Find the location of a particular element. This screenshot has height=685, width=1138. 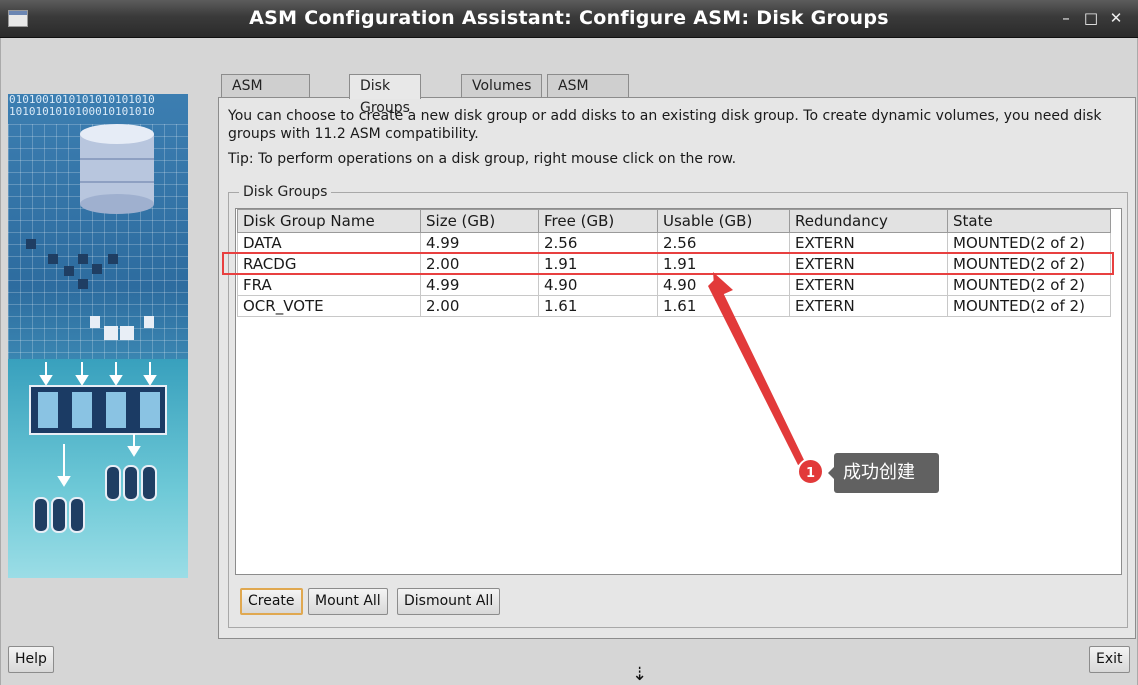

dismount-all-button: Dismount All is located at coordinates (449, 601).